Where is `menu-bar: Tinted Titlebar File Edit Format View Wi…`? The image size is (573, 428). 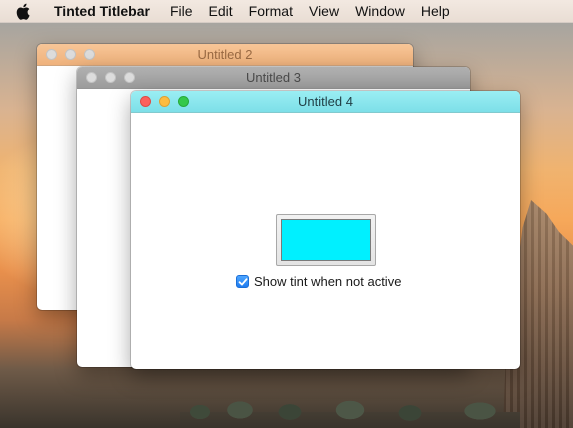
menu-bar: Tinted Titlebar File Edit Format View Wi… is located at coordinates (286, 11).